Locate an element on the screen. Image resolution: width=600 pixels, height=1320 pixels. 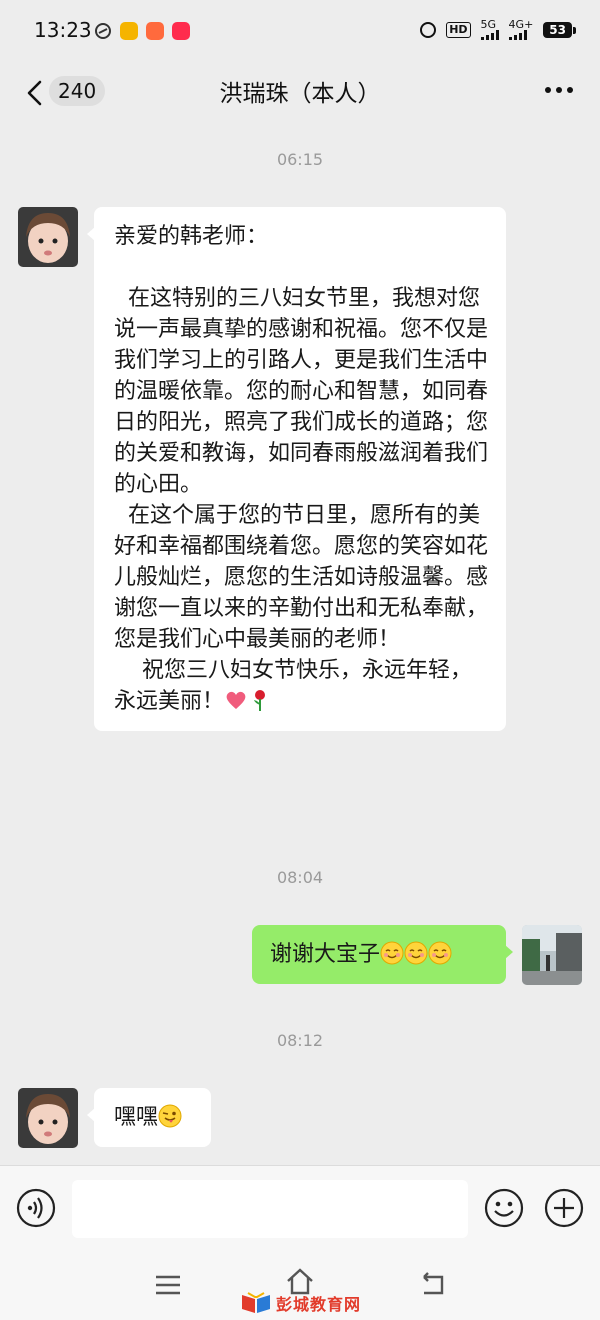
chat-title: 洪瑞珠（本人） is located at coordinates (300, 94).